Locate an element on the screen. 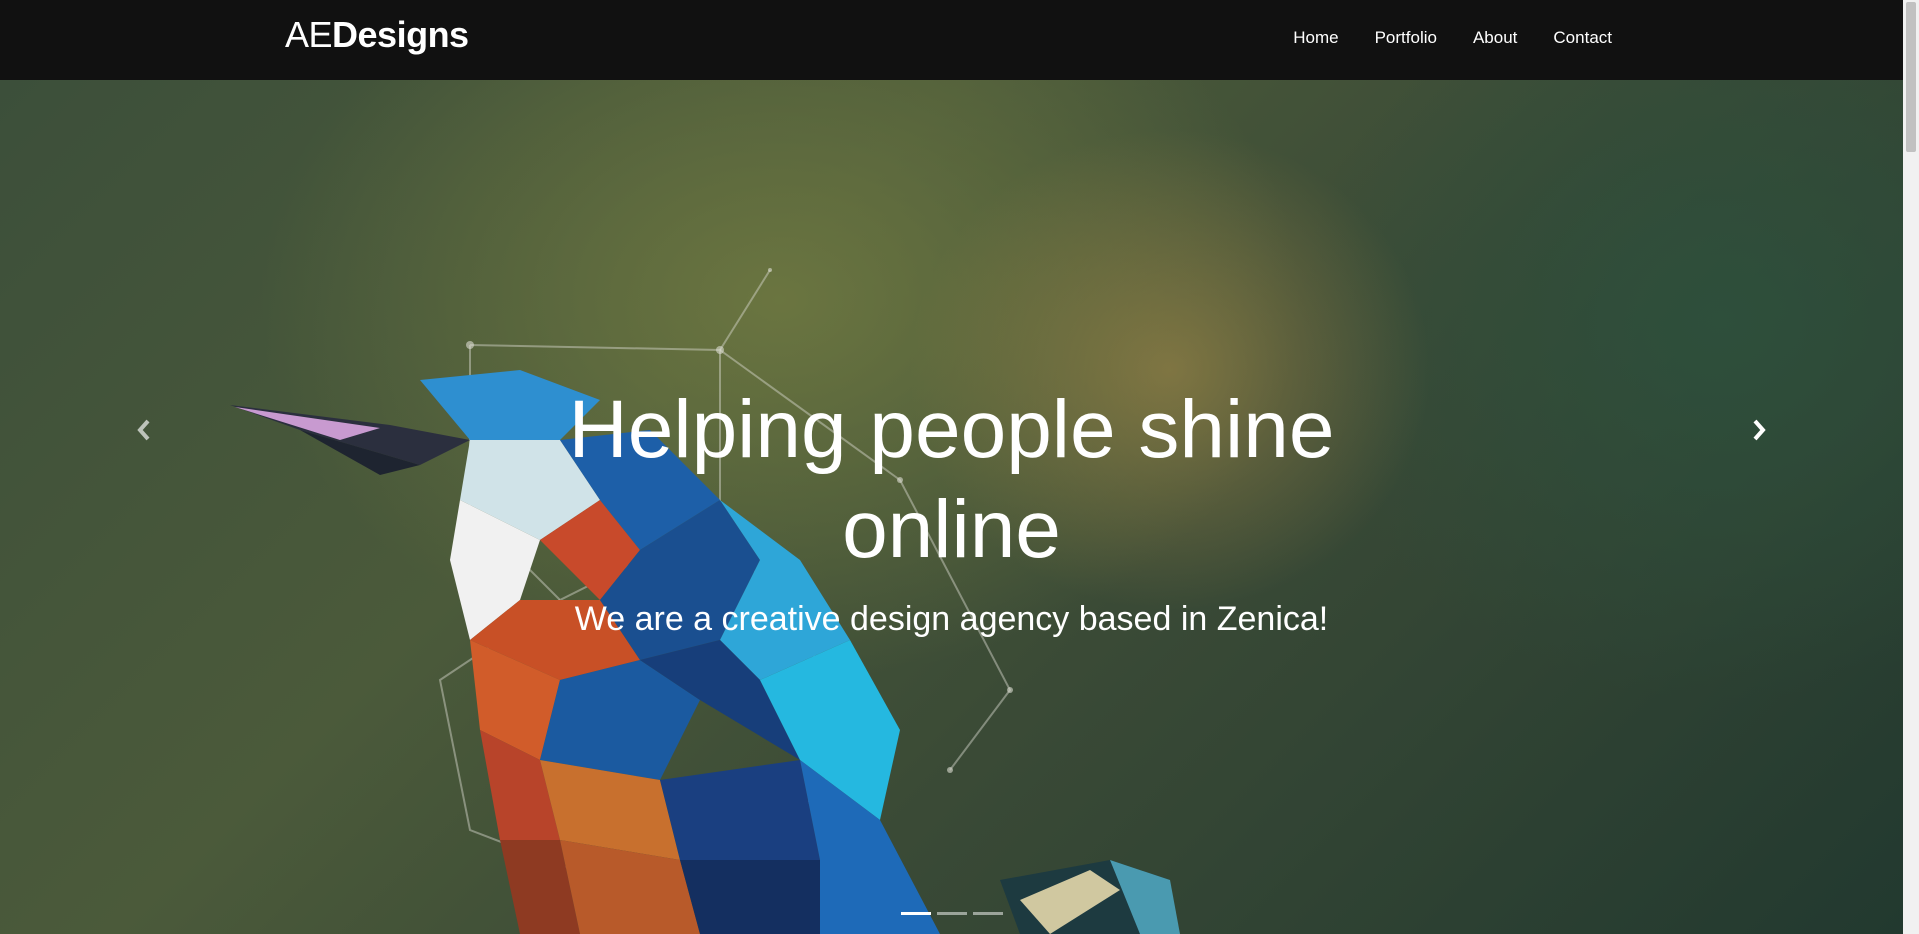 The image size is (1919, 934). carousel-prev-button is located at coordinates (144, 430).